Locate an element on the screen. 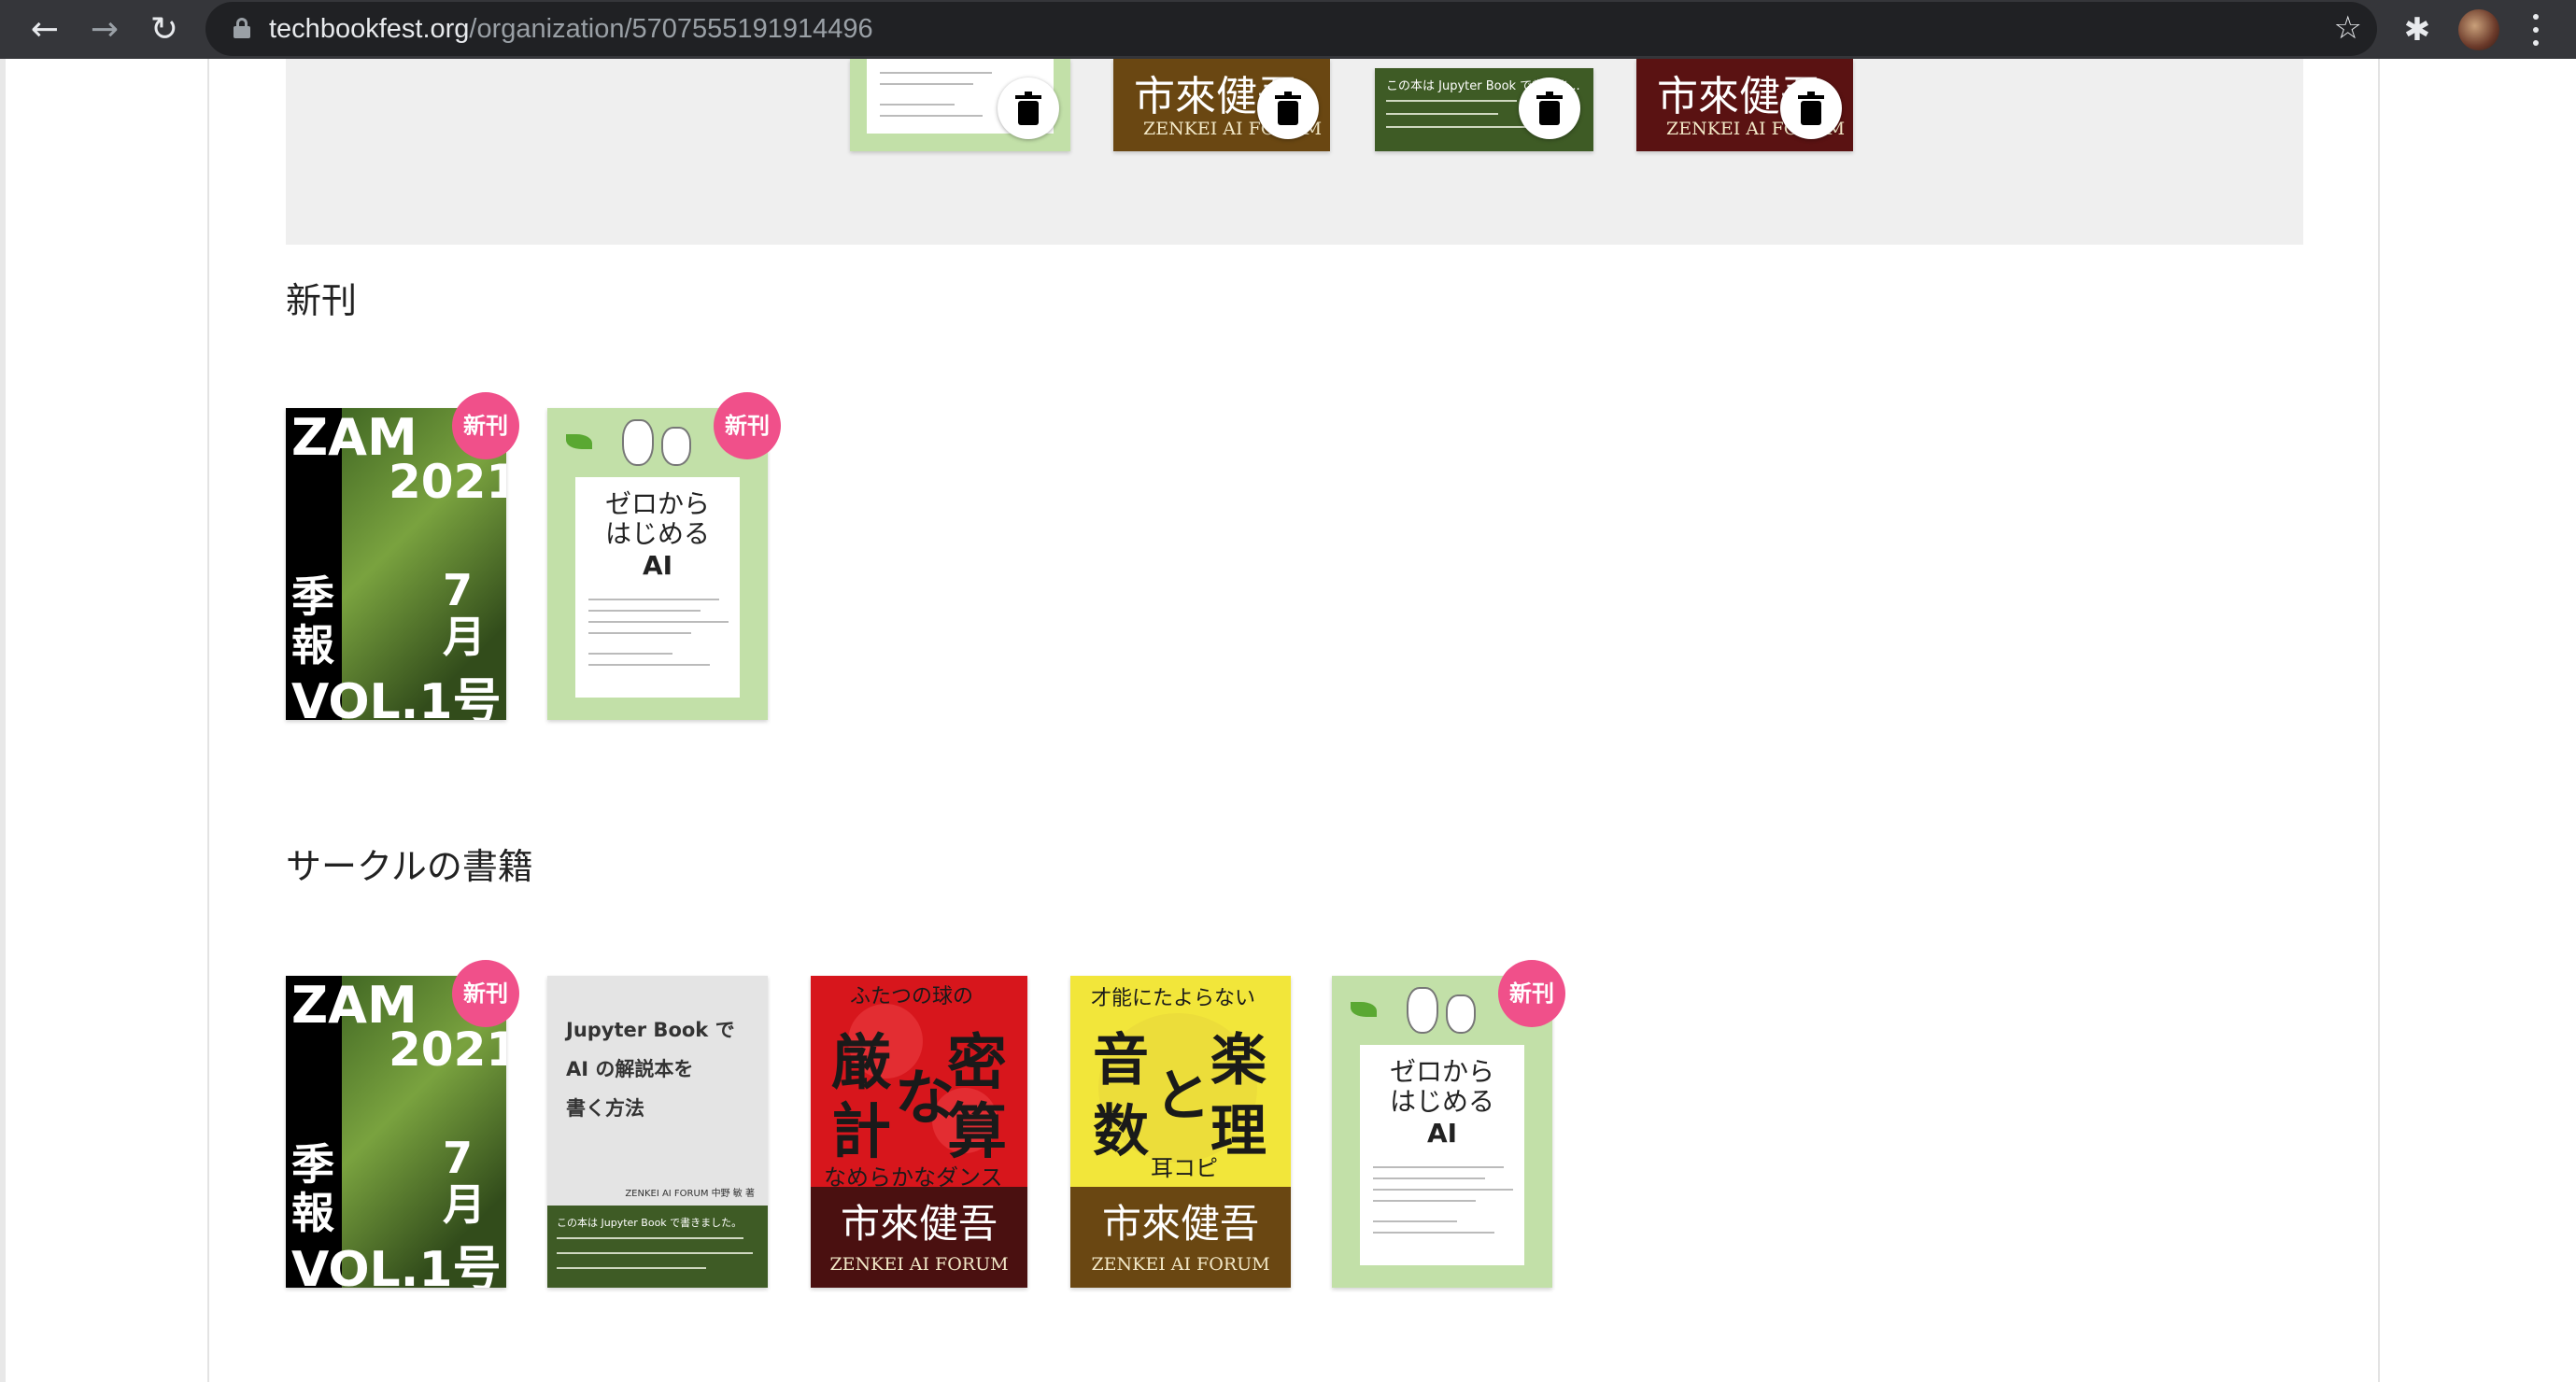  jupyter-title-line-2: AI の解説本を is located at coordinates (630, 1069).